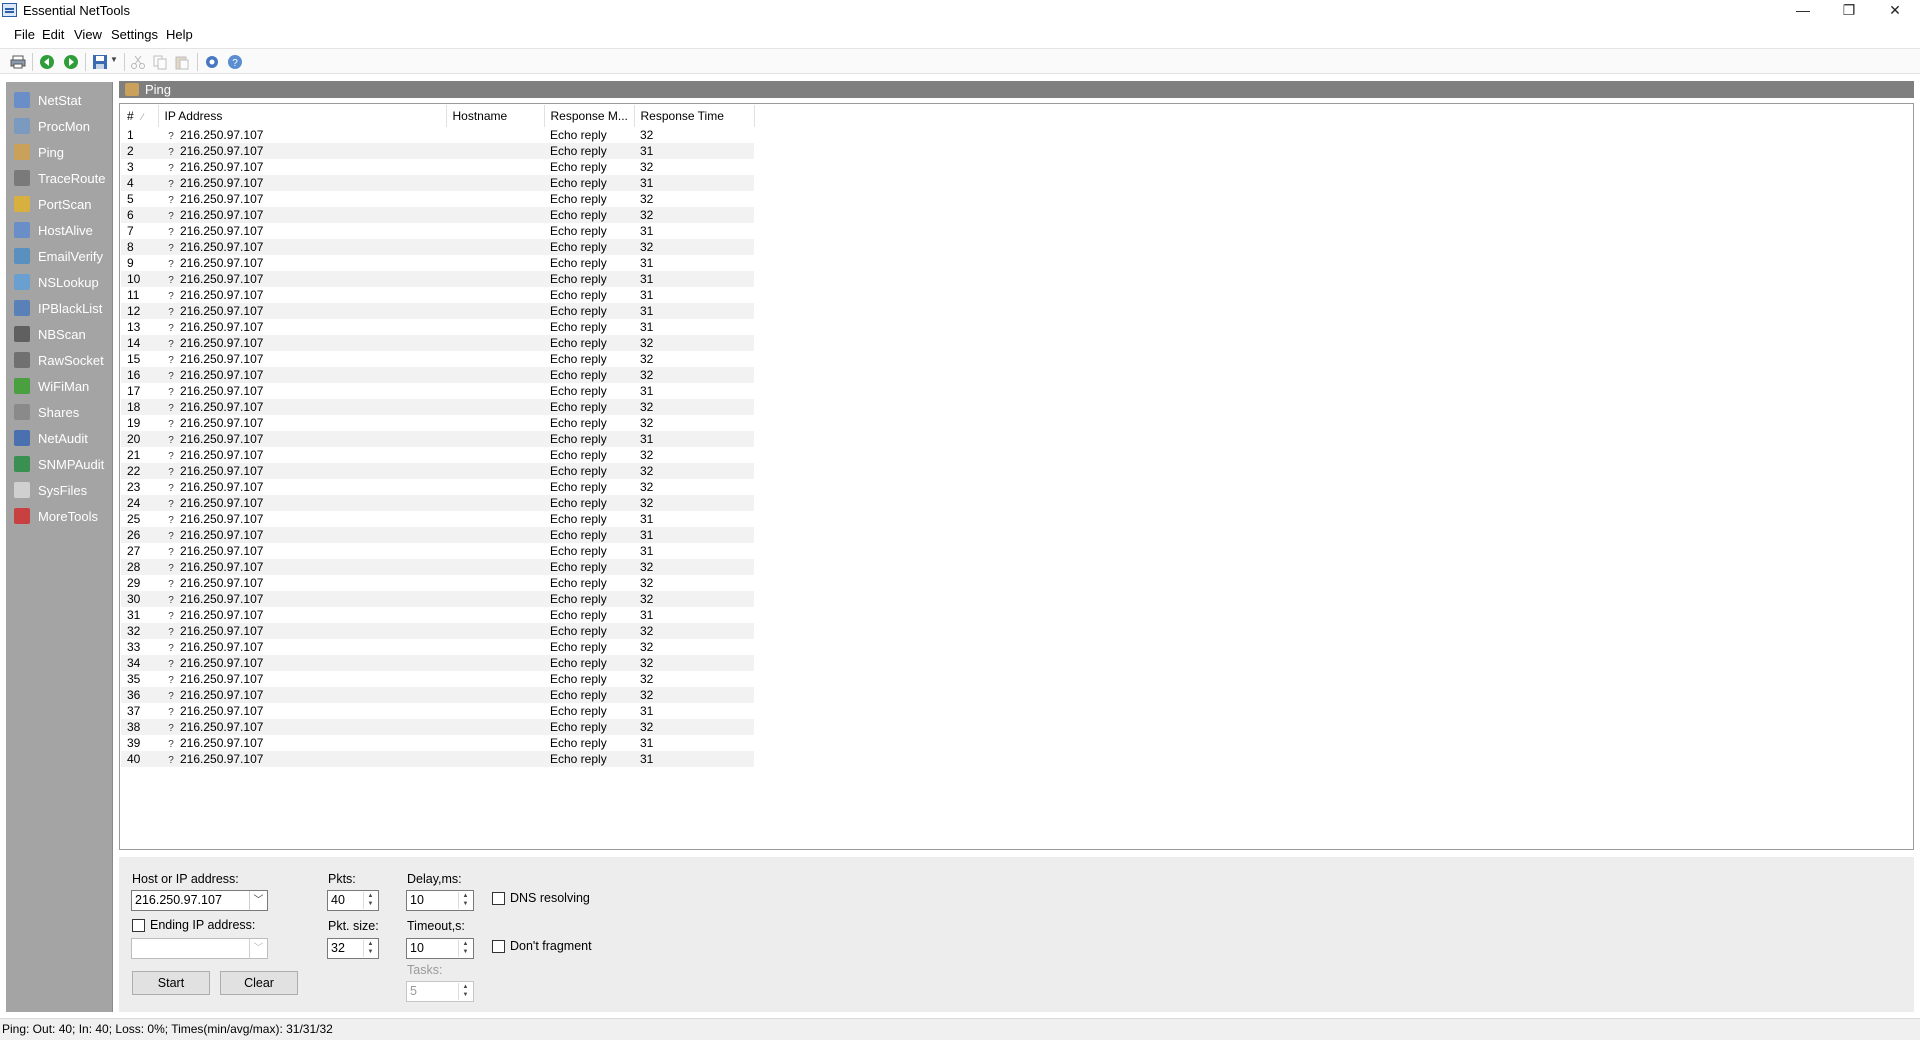  I want to click on sidebar-item-netstat: NetStat, so click(59, 100).